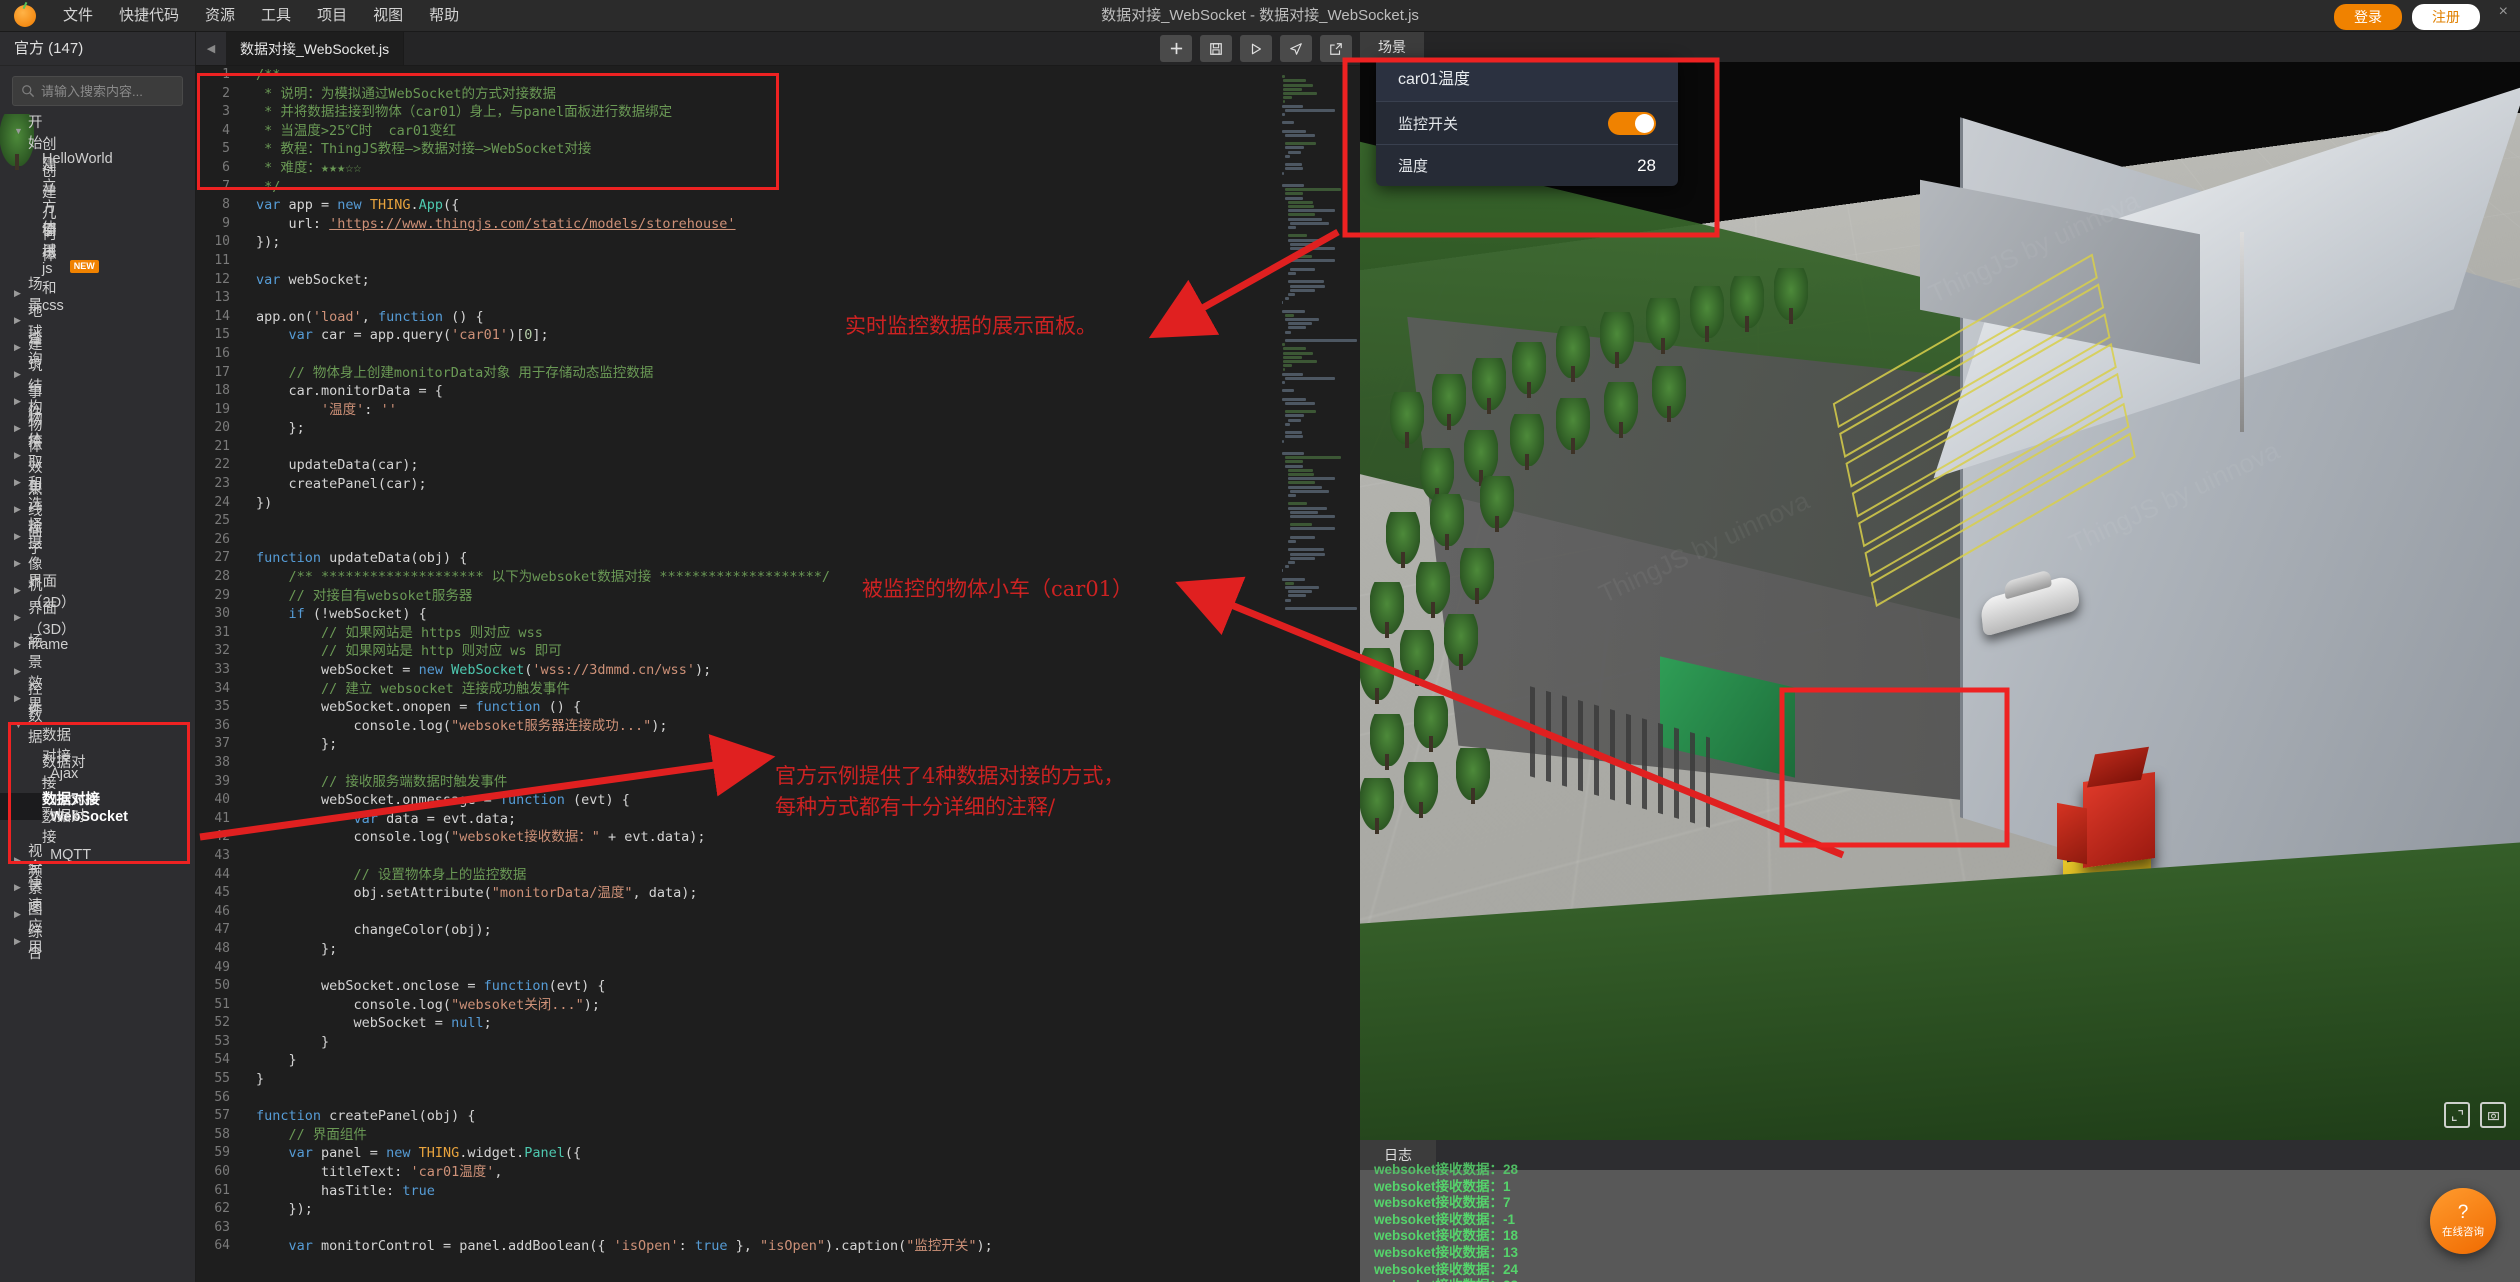 The height and width of the screenshot is (1282, 2520). I want to click on code-line: 3 * 并将数据挂接到物体（car01）身上，与panel面板进行数据绑定, so click(778, 112).